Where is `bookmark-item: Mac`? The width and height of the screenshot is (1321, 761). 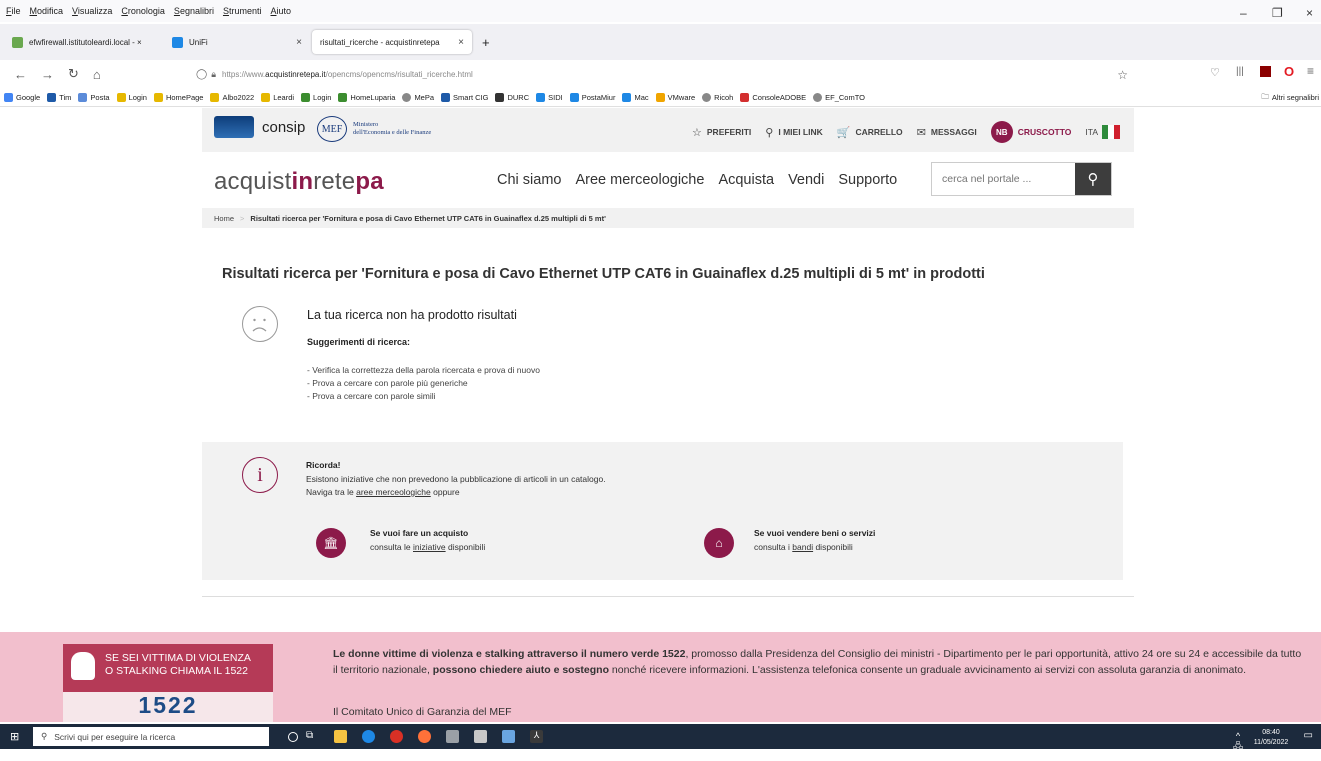
bookmark-item: Mac is located at coordinates (635, 97).